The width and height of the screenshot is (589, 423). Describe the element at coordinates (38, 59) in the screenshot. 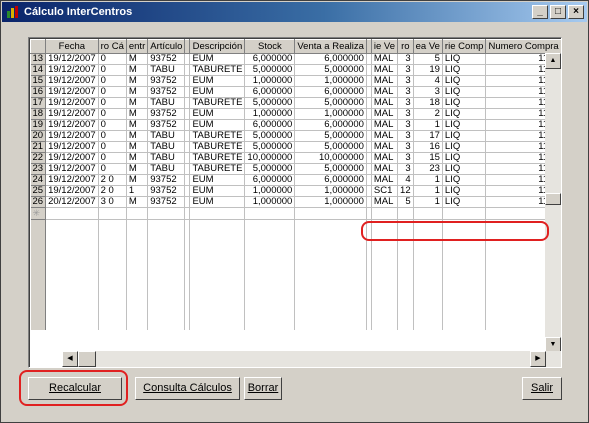

I see `row-header: 13` at that location.